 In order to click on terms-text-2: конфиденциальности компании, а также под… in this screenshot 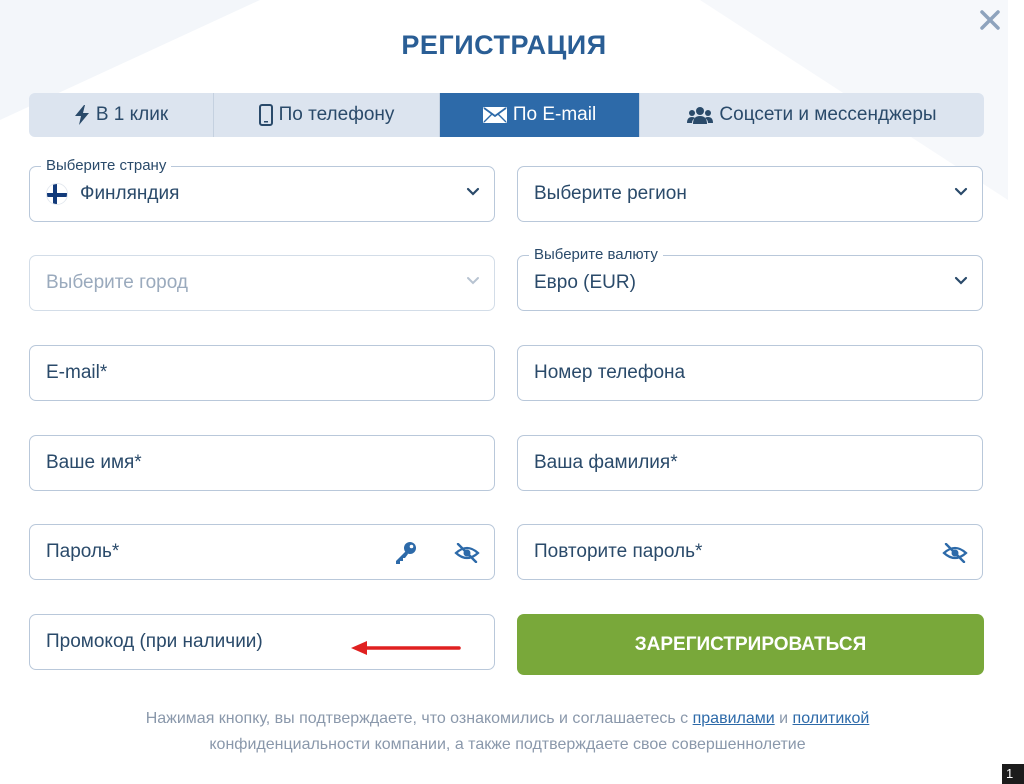, I will do `click(507, 744)`.